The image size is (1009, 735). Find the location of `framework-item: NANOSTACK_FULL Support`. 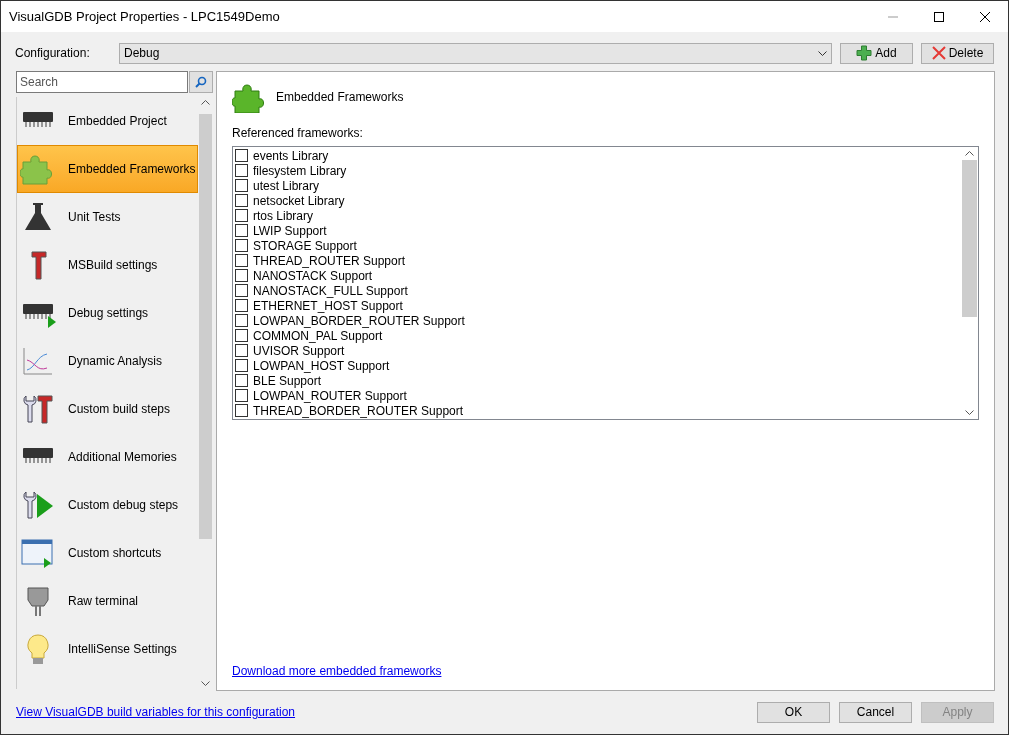

framework-item: NANOSTACK_FULL Support is located at coordinates (597, 290).